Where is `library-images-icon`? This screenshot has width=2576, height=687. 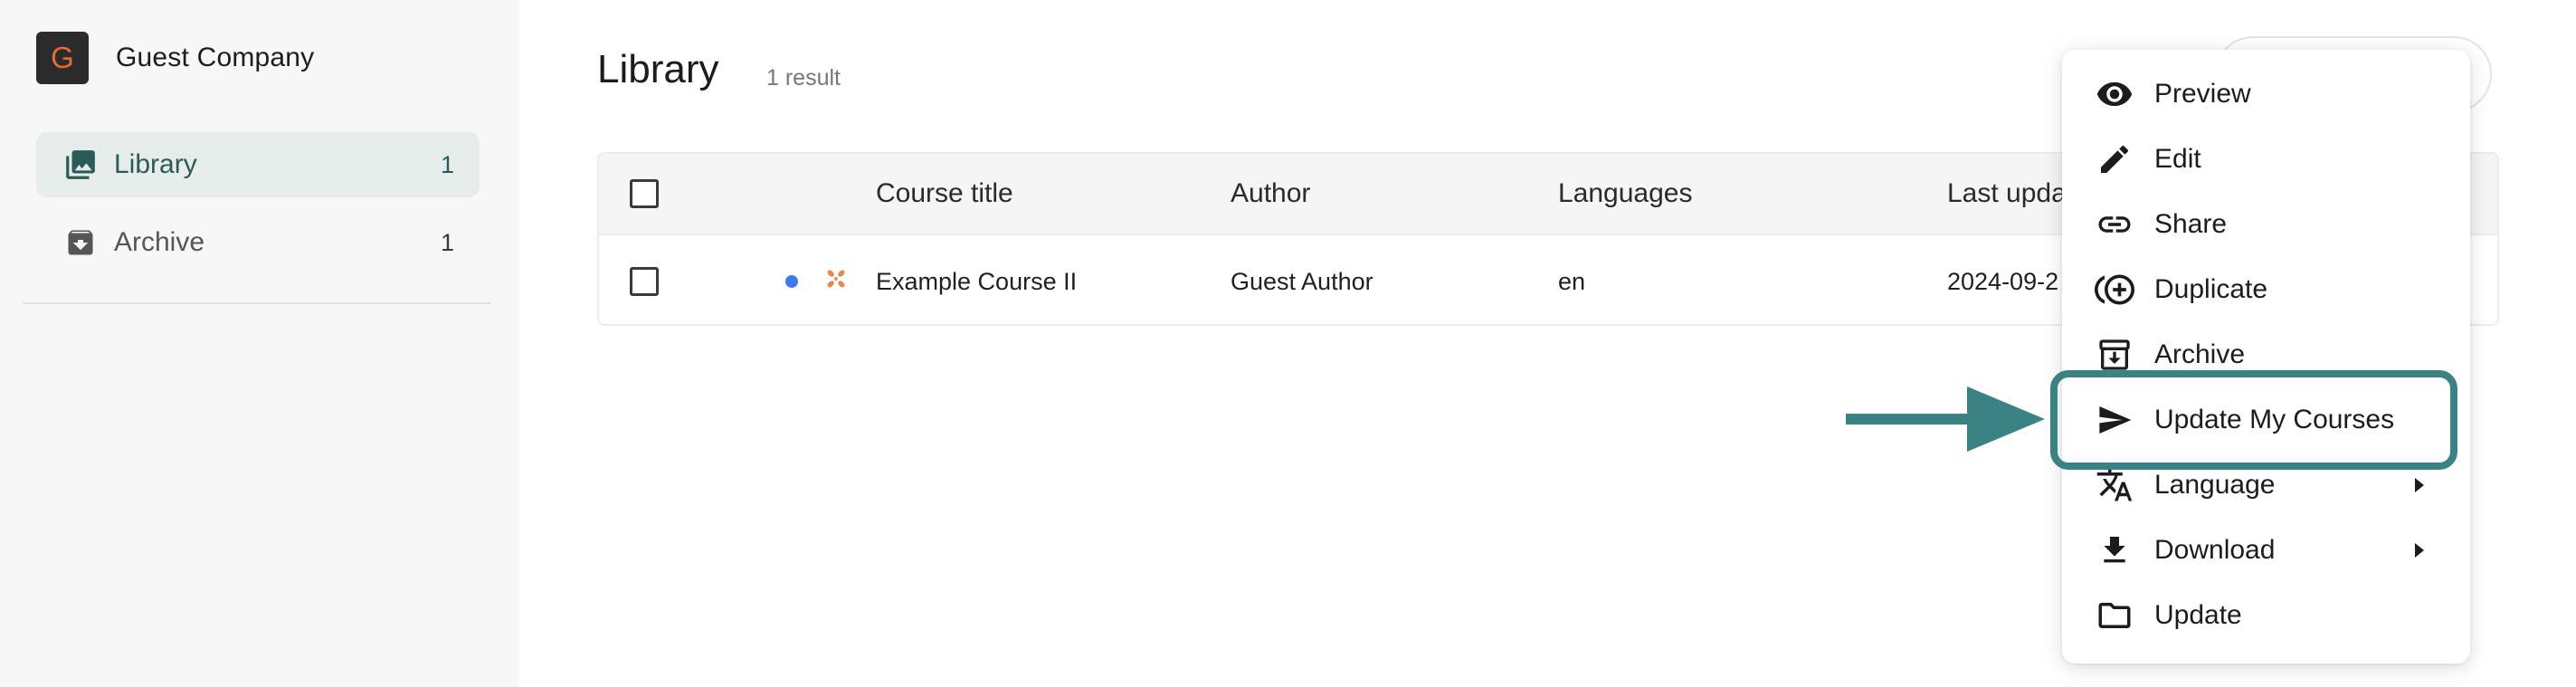
library-images-icon is located at coordinates (80, 165).